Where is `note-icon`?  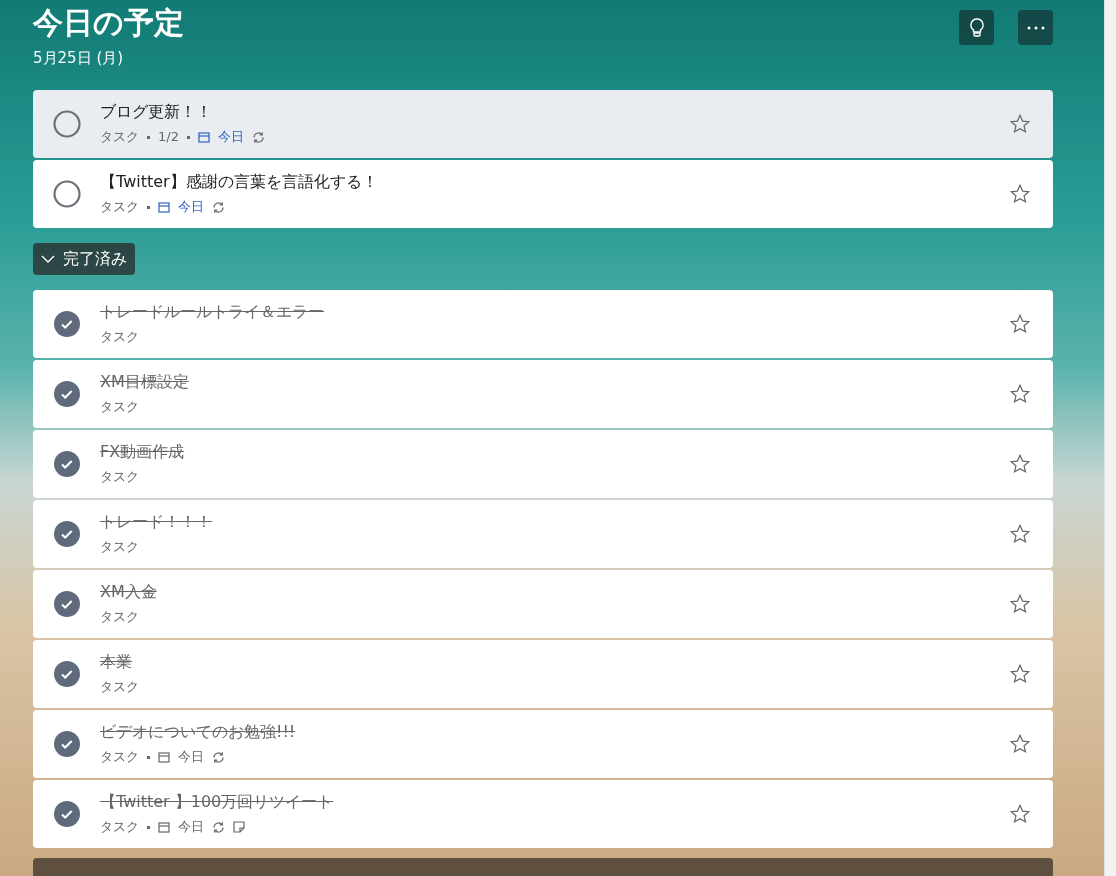 note-icon is located at coordinates (239, 827).